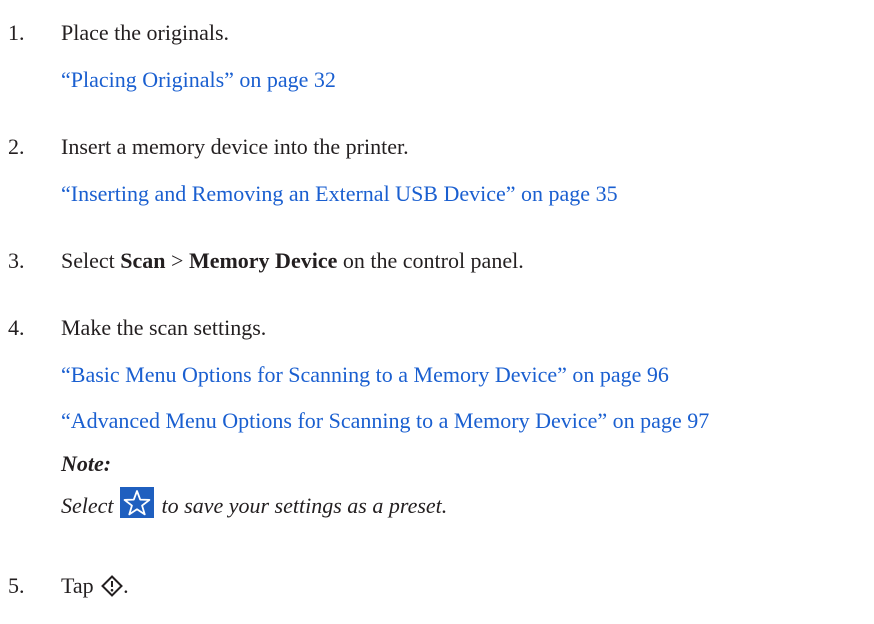  Describe the element at coordinates (430, 260) in the screenshot. I see `step-3-suffix: on the control panel.` at that location.